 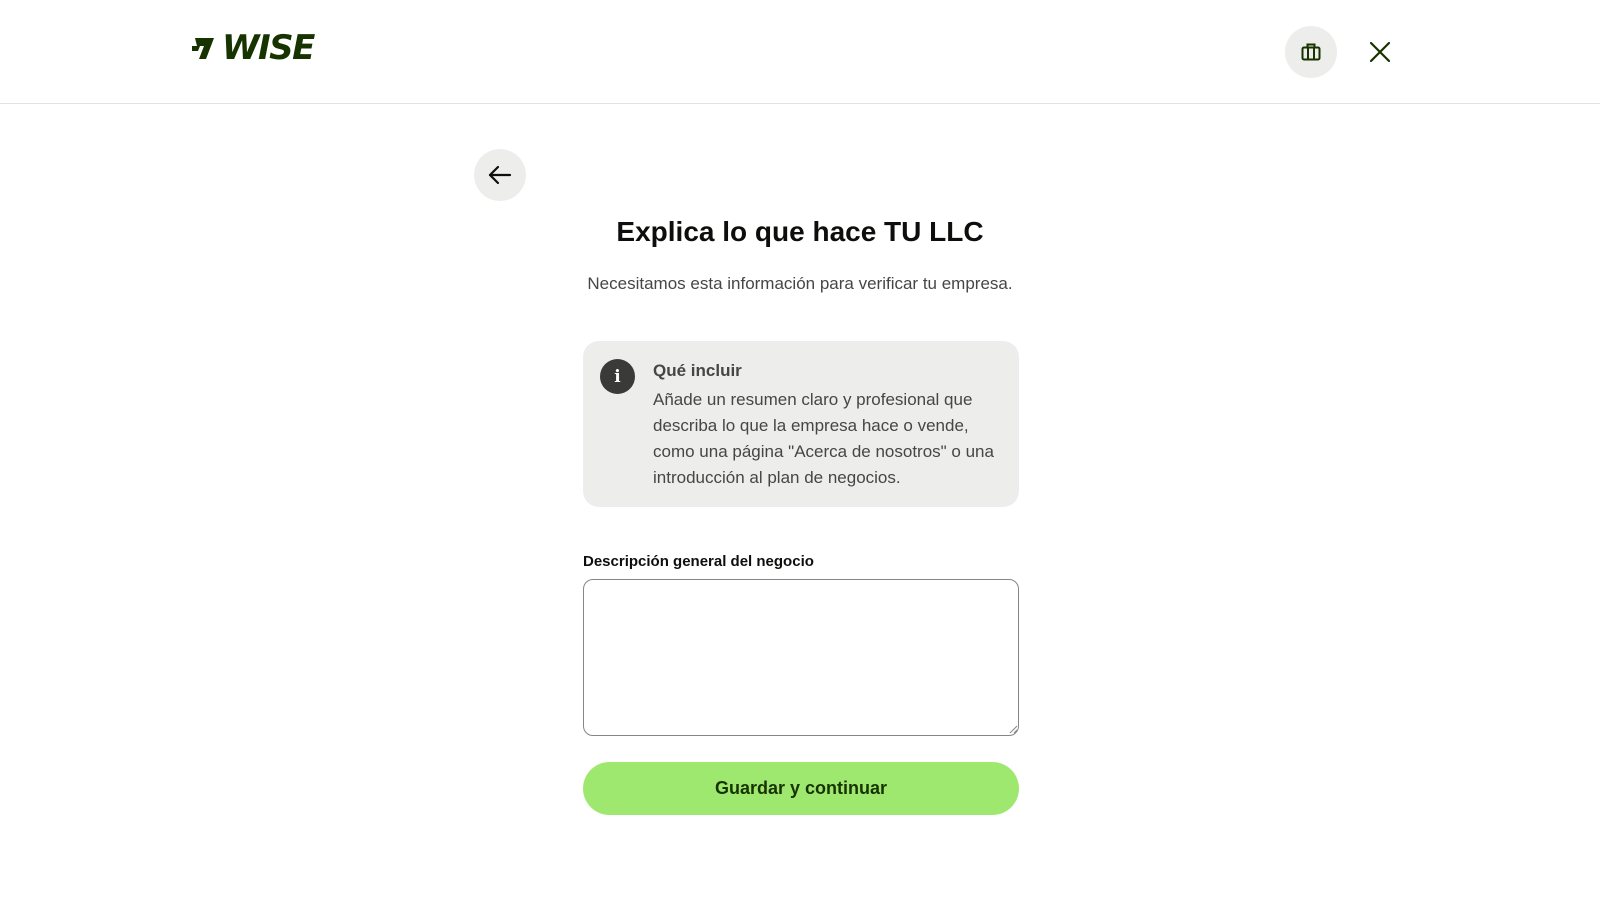 I want to click on back-button, so click(x=500, y=175).